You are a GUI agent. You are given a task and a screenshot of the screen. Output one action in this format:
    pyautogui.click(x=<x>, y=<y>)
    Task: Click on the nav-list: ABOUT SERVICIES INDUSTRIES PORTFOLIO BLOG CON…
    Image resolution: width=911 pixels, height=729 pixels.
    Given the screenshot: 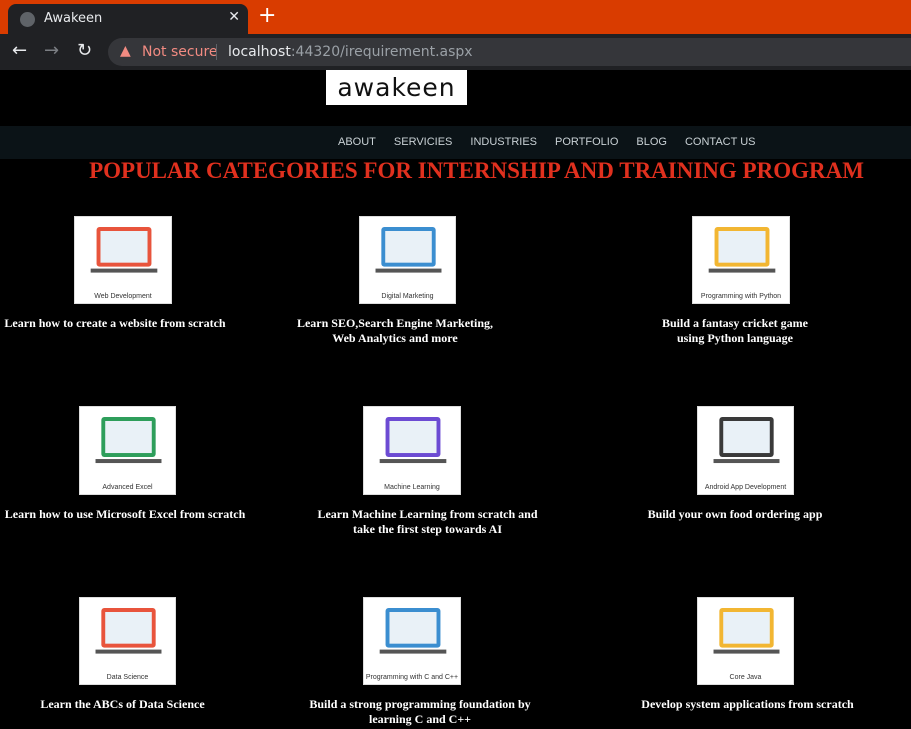 What is the action you would take?
    pyautogui.click(x=546, y=142)
    